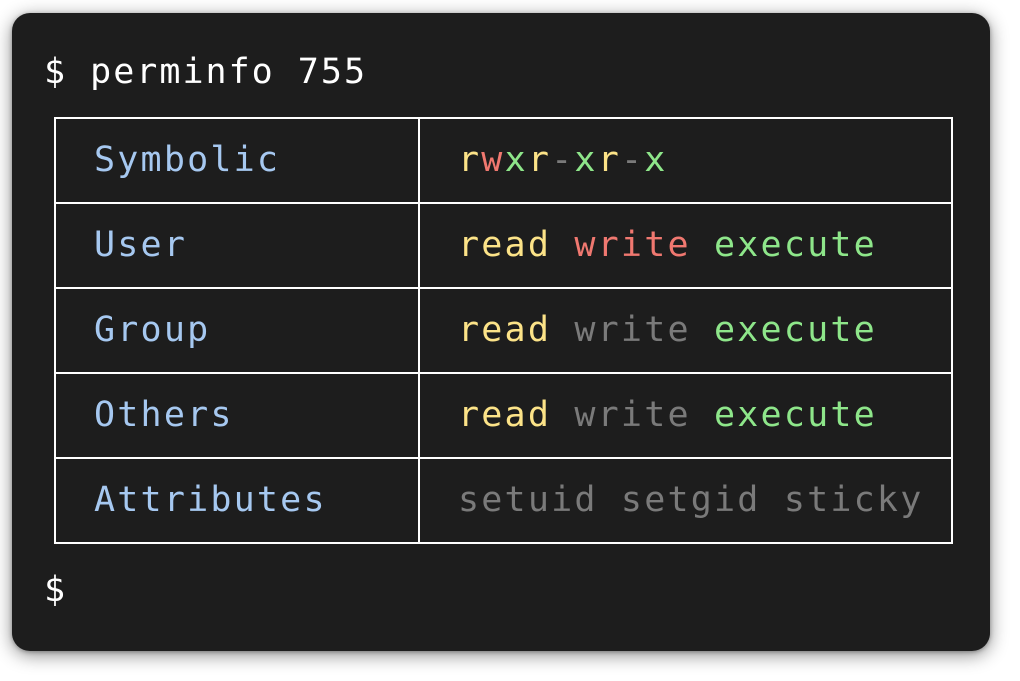  I want to click on attr-setgid-disabled: setgid, so click(690, 500).